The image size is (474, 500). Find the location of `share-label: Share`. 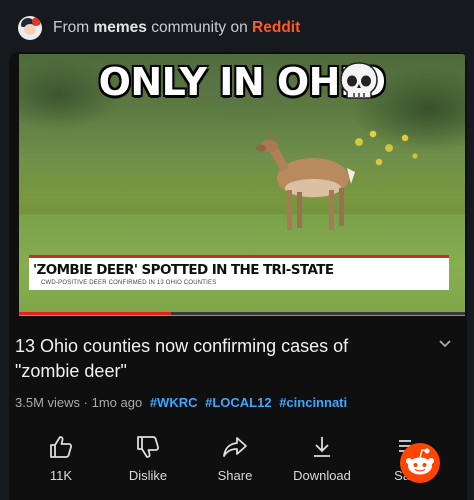

share-label: Share is located at coordinates (235, 475).